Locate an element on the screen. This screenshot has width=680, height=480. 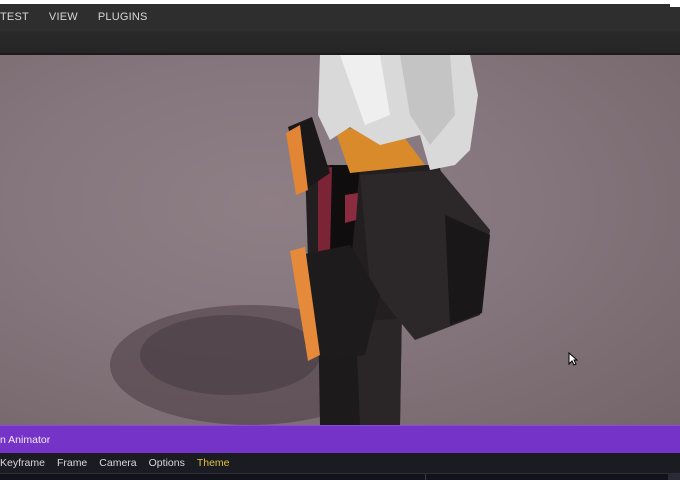
studio-menubar: TEST VIEW PLUGINS is located at coordinates (340, 17).